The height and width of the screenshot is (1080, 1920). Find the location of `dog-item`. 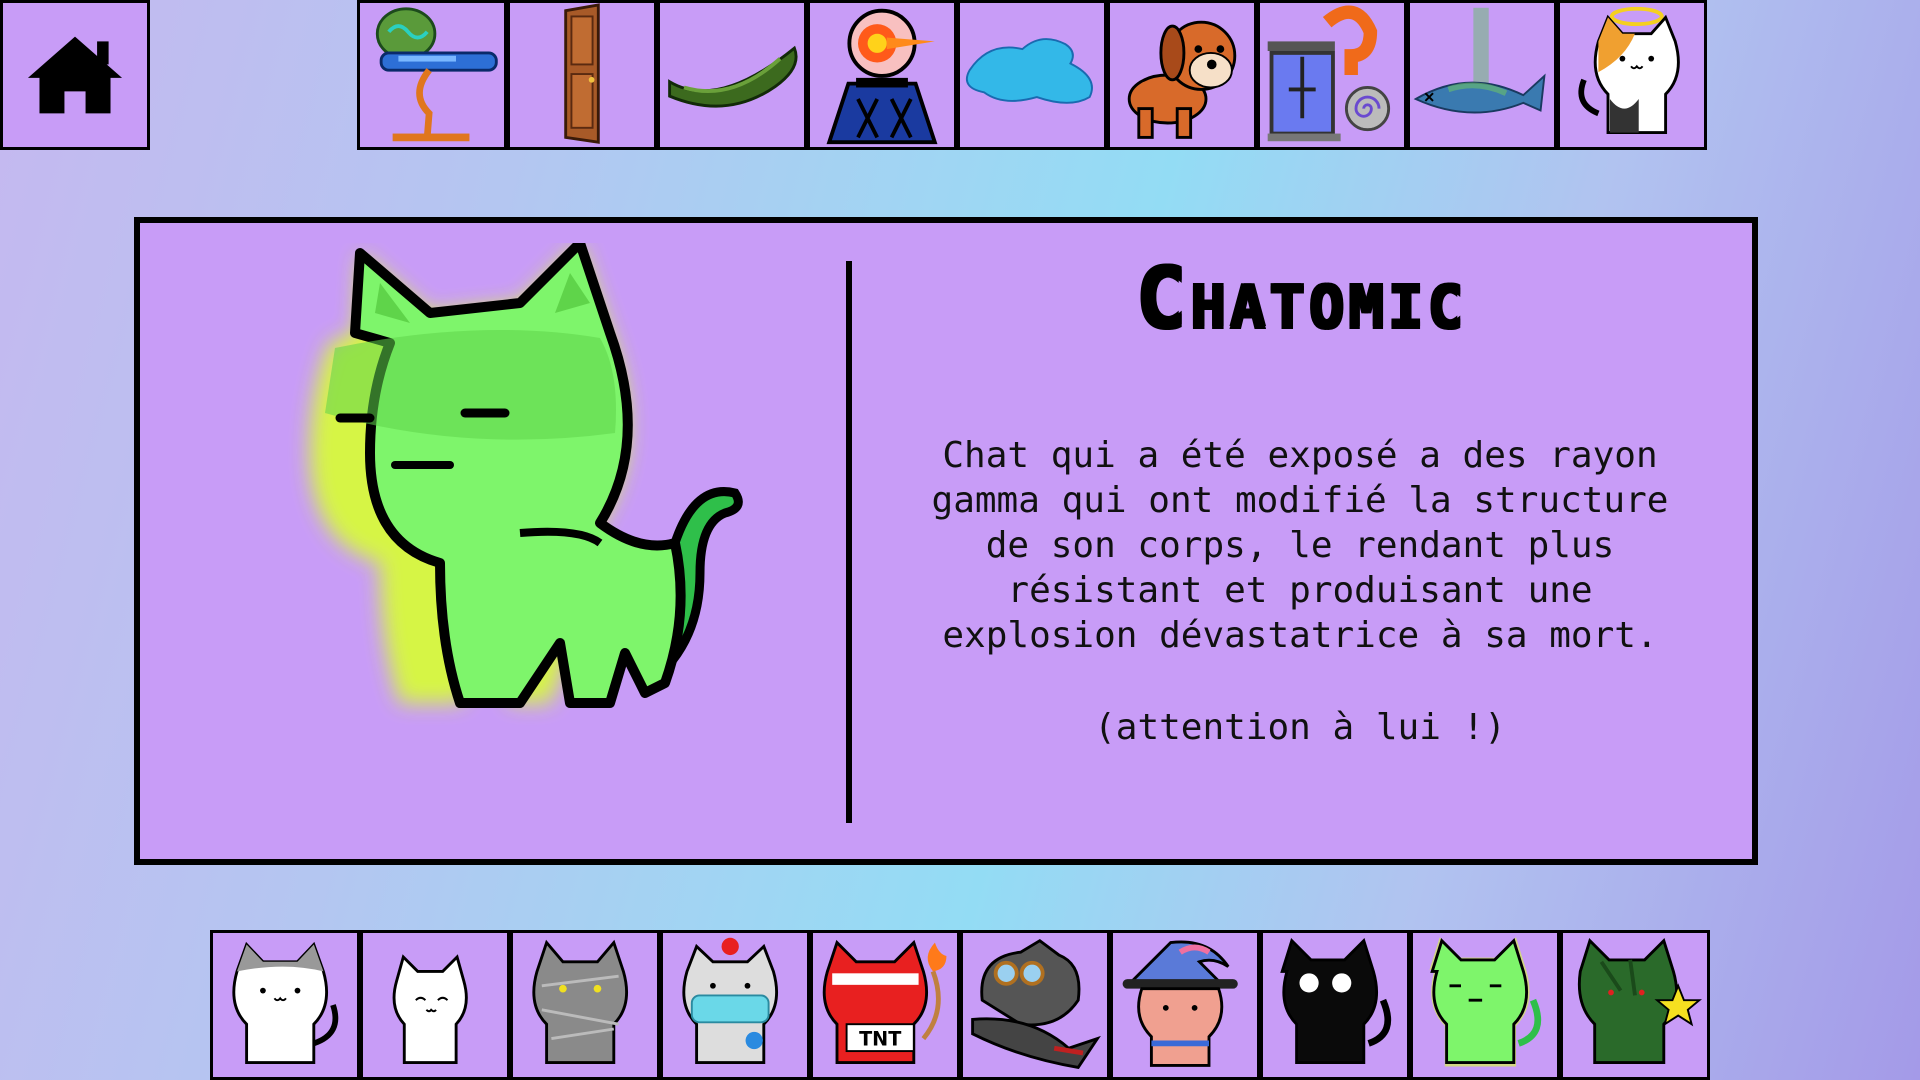

dog-item is located at coordinates (1182, 75).